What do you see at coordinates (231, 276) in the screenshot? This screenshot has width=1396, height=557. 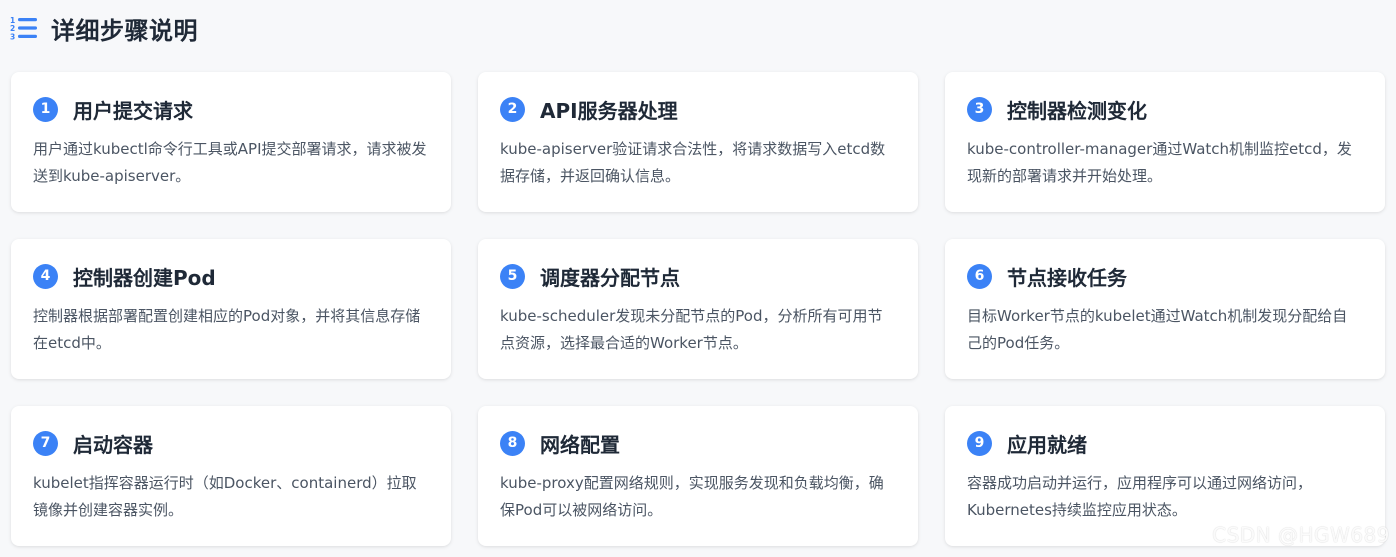 I see `step-card-header: 4 控制器创建Pod` at bounding box center [231, 276].